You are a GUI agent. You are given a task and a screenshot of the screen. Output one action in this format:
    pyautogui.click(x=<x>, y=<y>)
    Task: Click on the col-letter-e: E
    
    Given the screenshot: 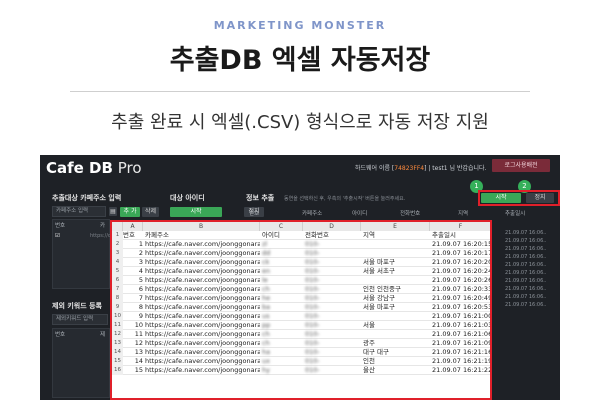 What is the action you would take?
    pyautogui.click(x=395, y=226)
    